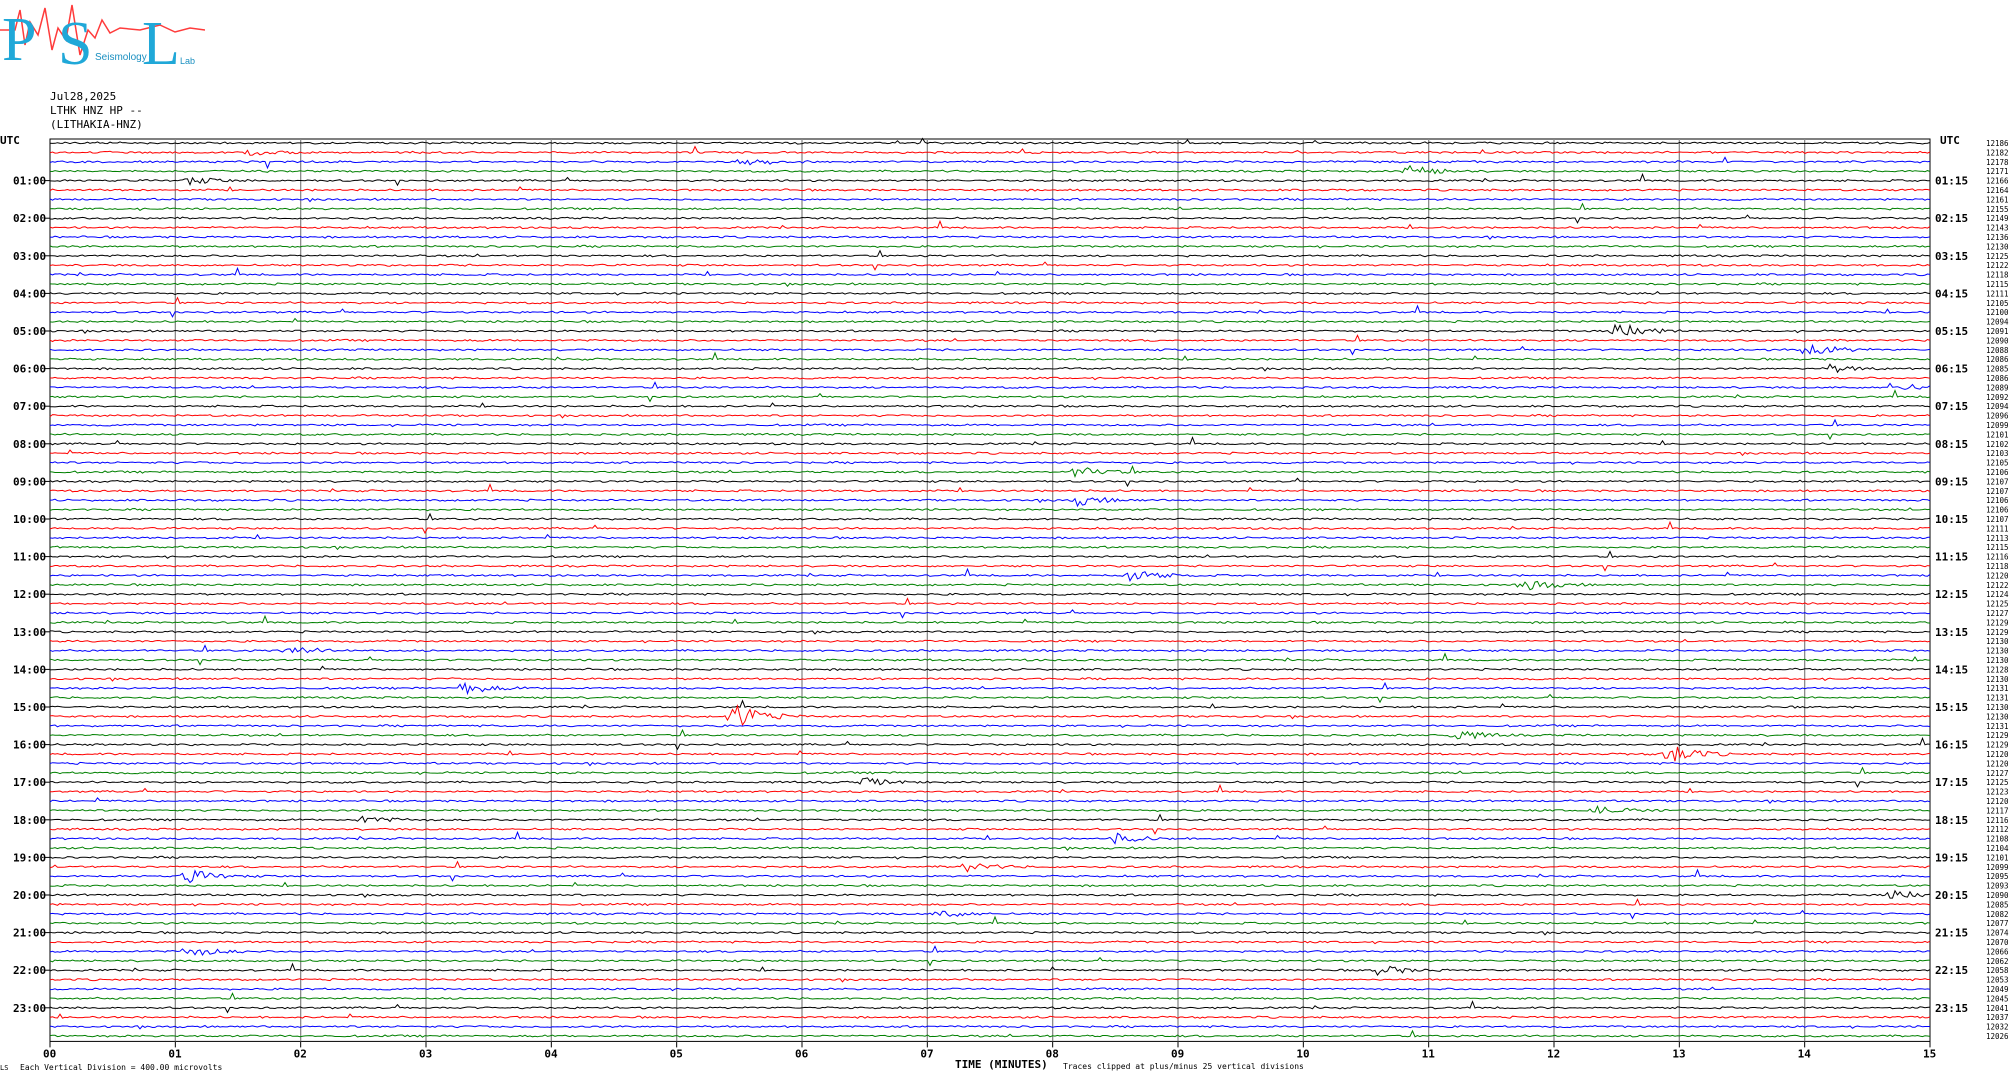 The height and width of the screenshot is (1080, 2010). I want to click on trace-value-label: 12131, so click(1997, 698).